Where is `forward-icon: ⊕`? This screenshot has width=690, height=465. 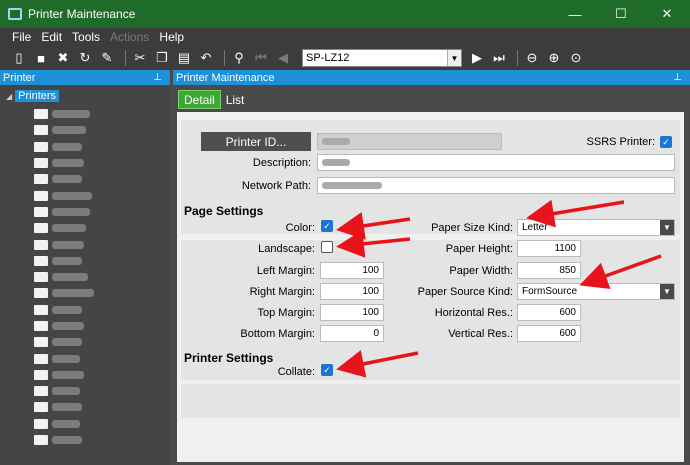
forward-icon: ⊕ is located at coordinates (554, 58).